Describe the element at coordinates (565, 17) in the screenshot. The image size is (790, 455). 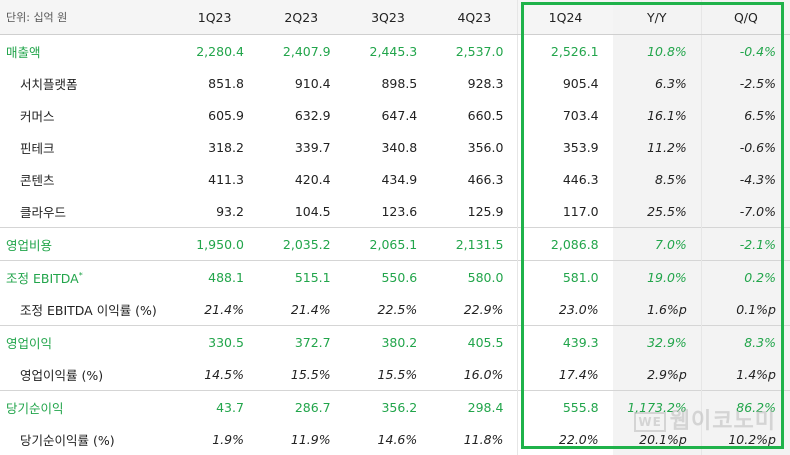
I see `col-header-1q24: 1Q24` at that location.